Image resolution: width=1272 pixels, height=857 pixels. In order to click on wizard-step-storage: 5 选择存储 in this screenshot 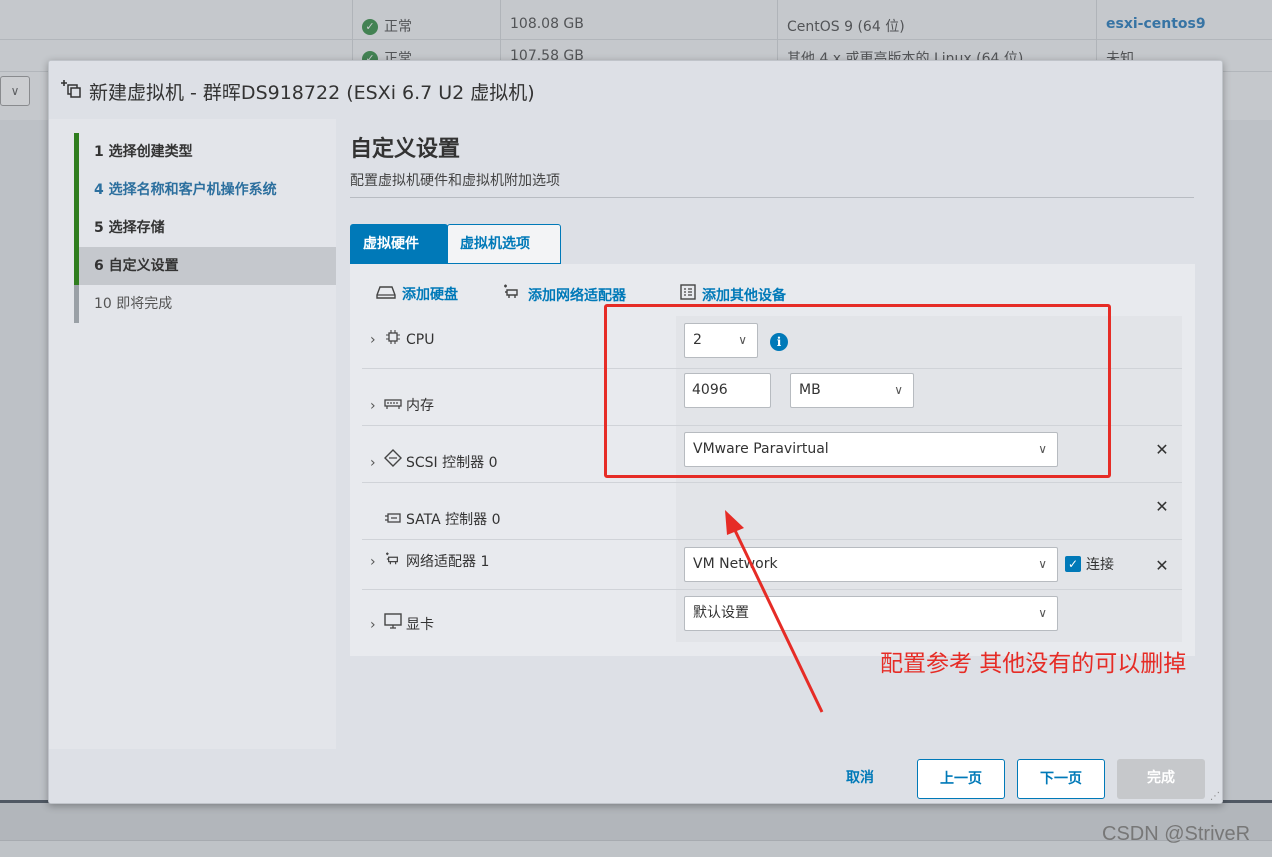, I will do `click(205, 228)`.